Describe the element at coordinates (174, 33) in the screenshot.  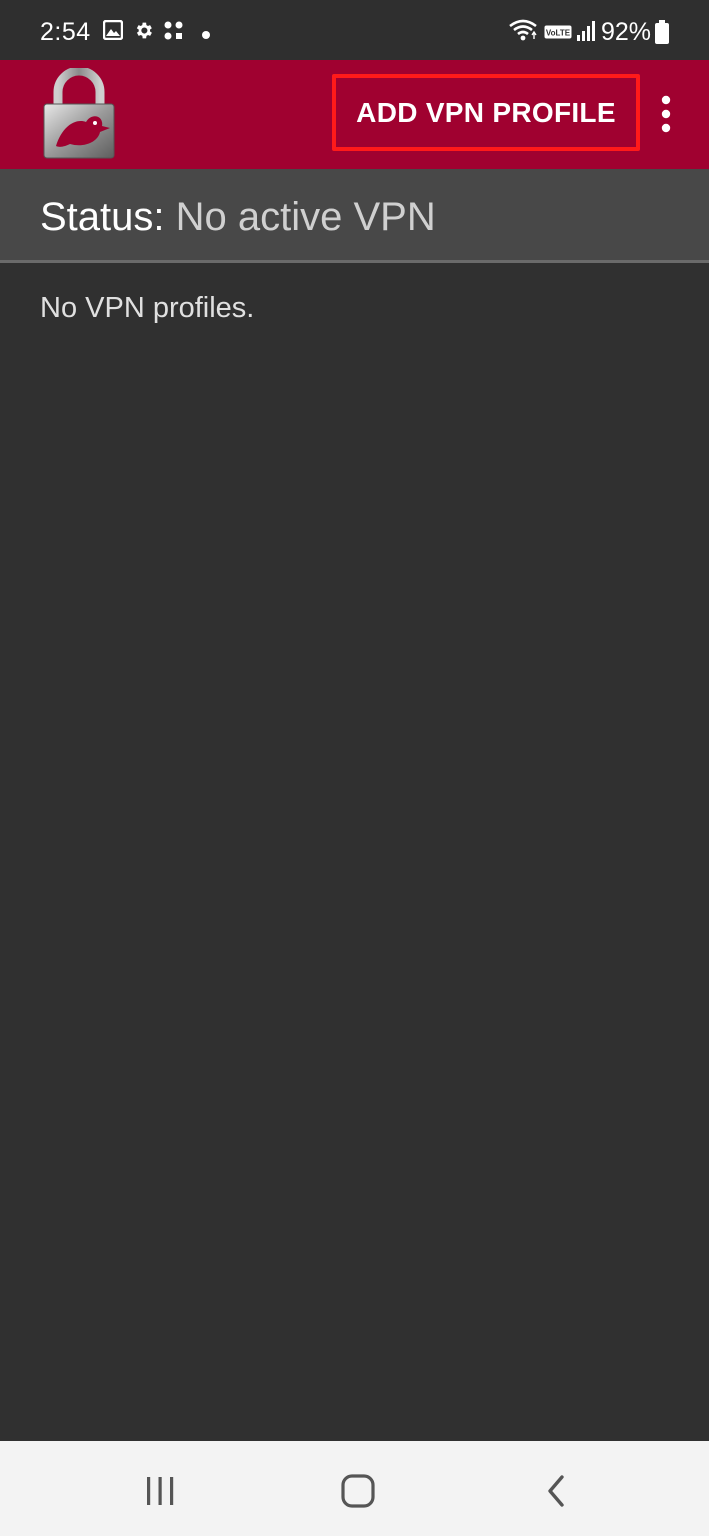
I see `apps-icon` at that location.